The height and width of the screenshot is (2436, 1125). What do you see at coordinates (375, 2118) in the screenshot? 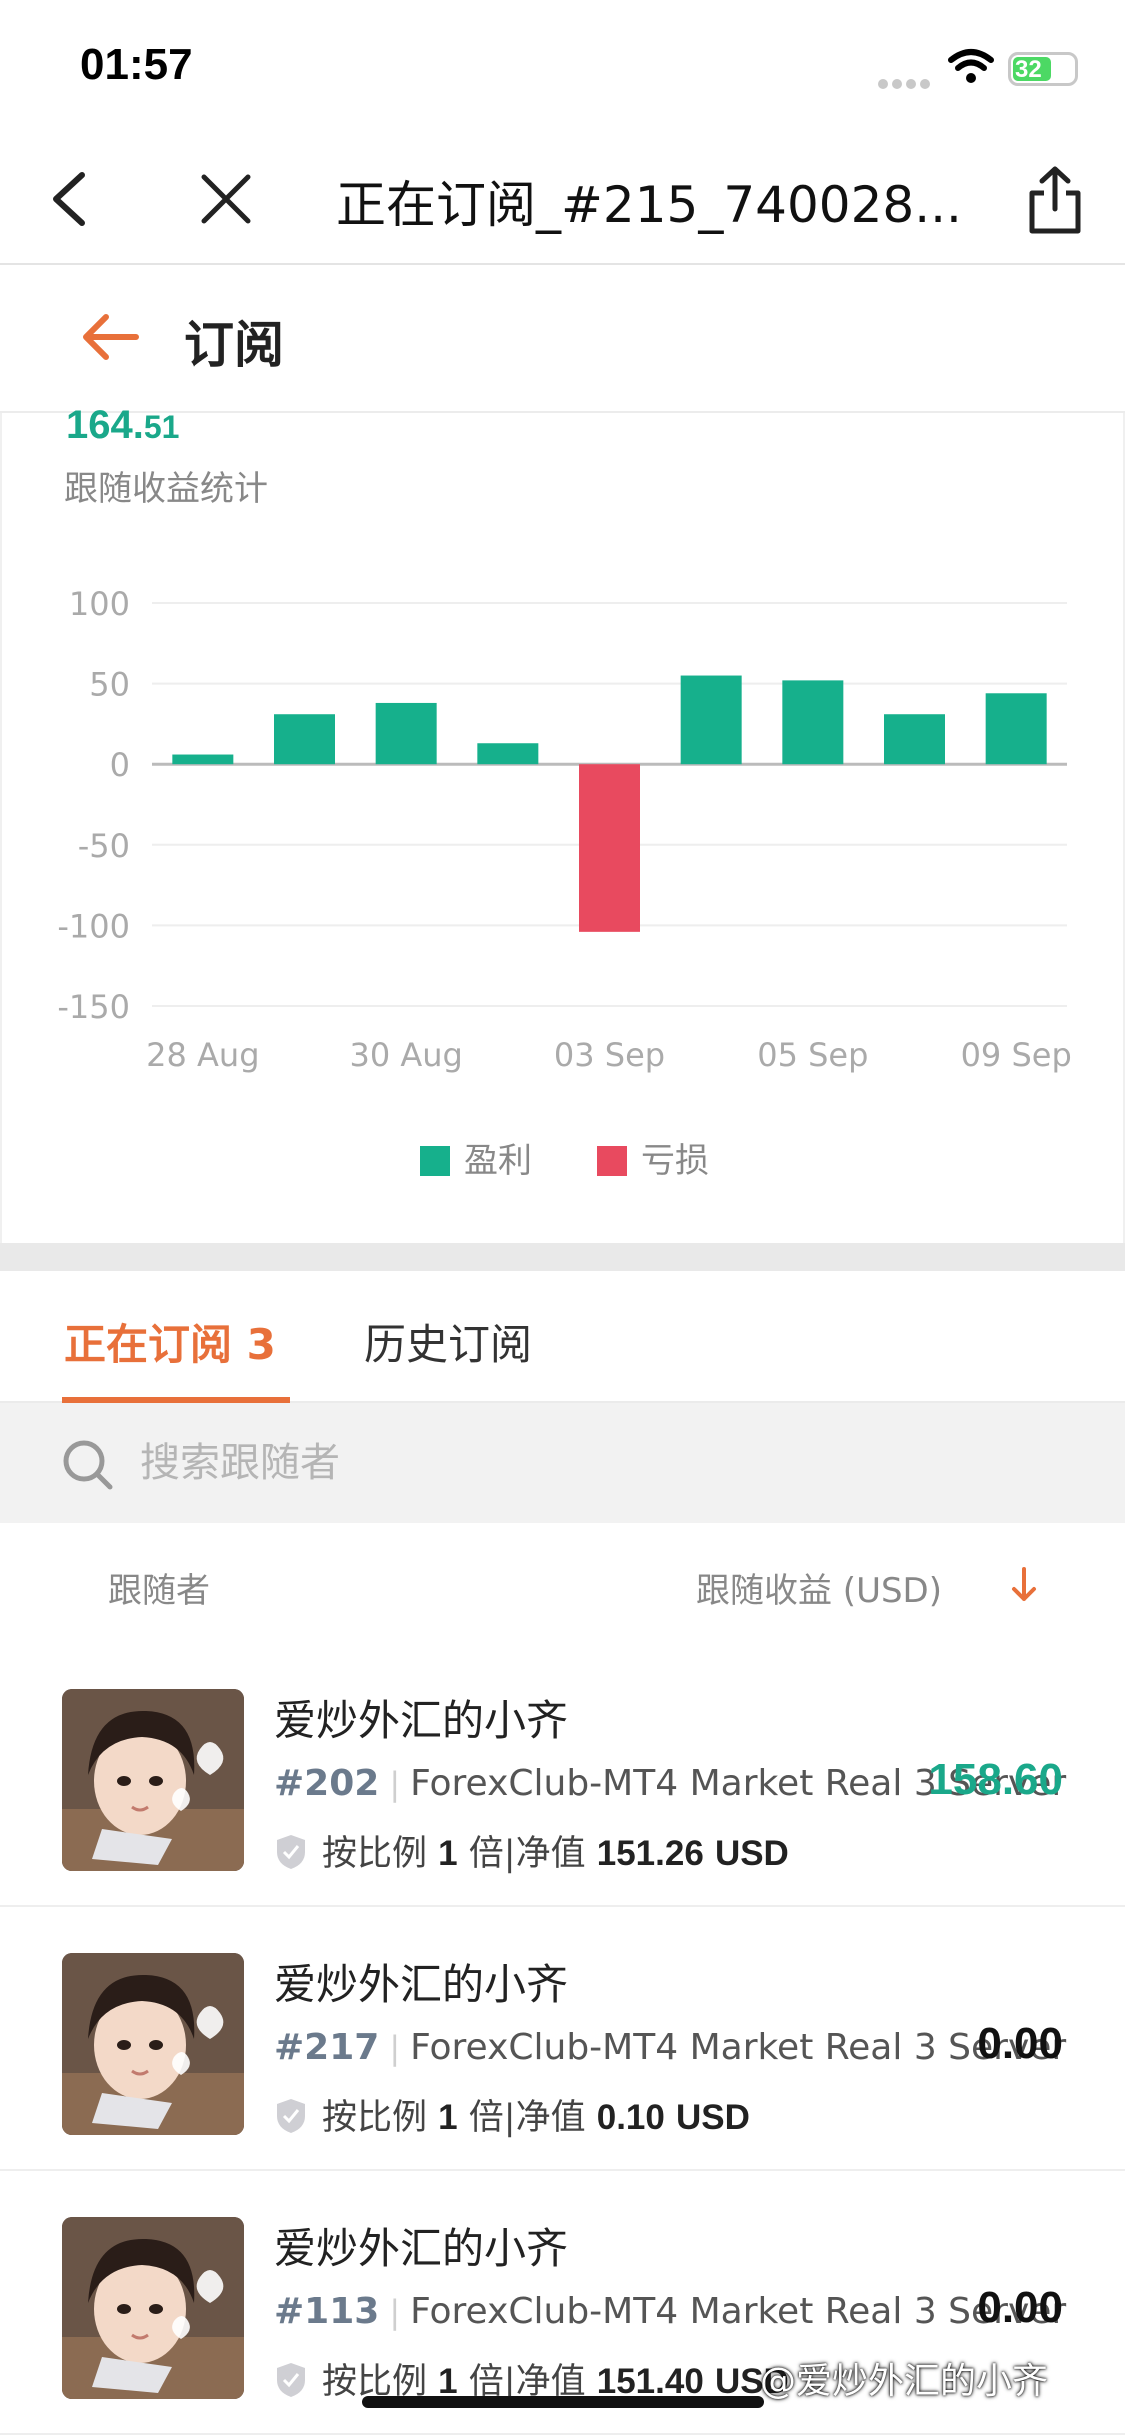
I see `copy-mode: 按比例` at bounding box center [375, 2118].